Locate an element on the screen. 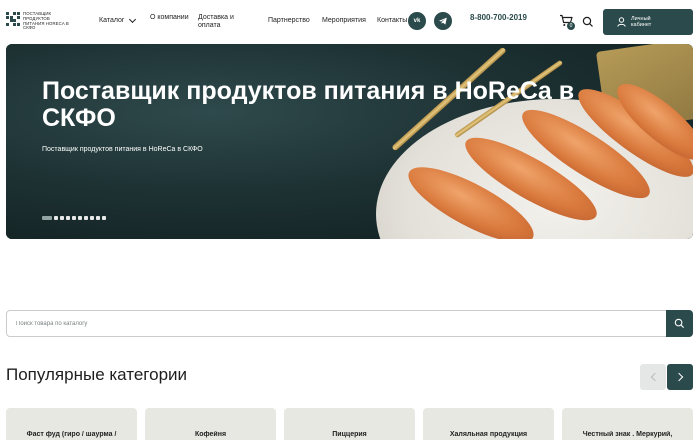 Image resolution: width=700 pixels, height=440 pixels. phone-number: 8-800-700-2019 is located at coordinates (500, 18).